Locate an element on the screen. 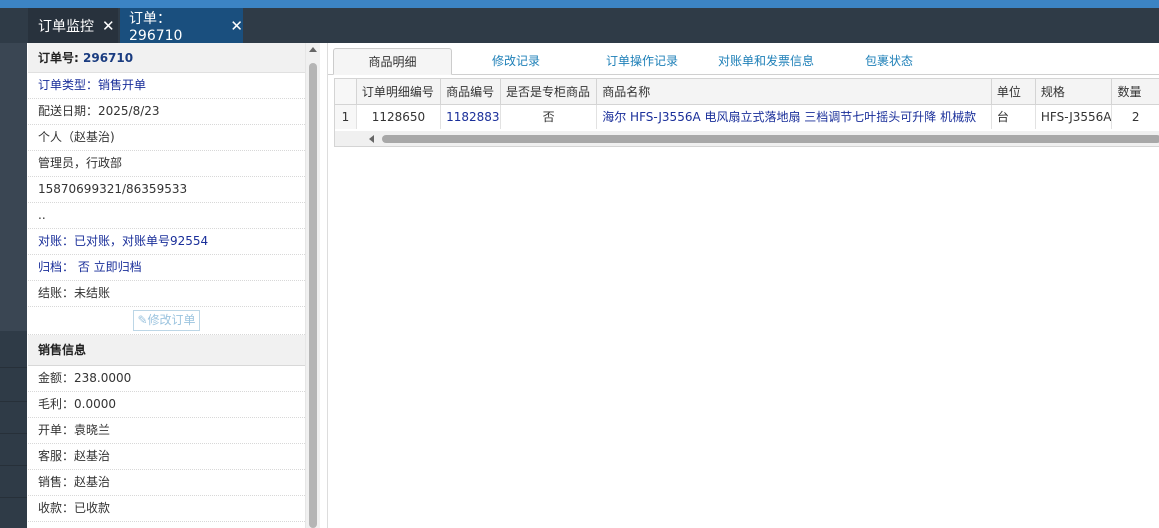 The height and width of the screenshot is (528, 1159). hscroll-thumb is located at coordinates (770, 139).